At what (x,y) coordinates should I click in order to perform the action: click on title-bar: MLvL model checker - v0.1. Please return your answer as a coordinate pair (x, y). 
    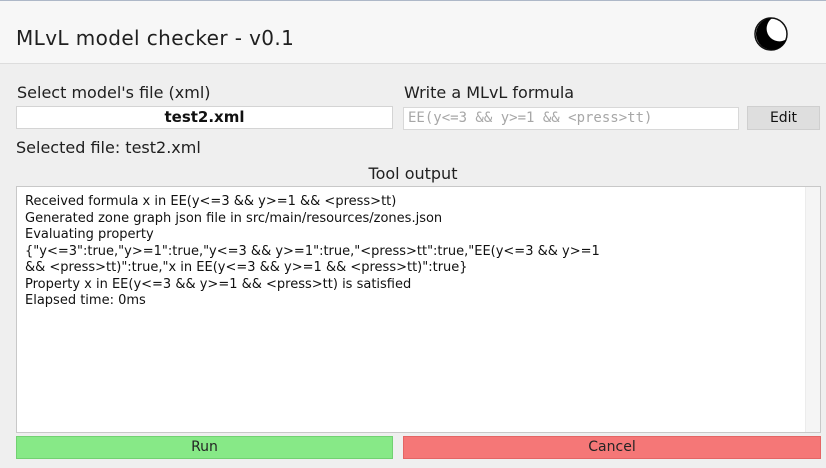
    Looking at the image, I should click on (413, 32).